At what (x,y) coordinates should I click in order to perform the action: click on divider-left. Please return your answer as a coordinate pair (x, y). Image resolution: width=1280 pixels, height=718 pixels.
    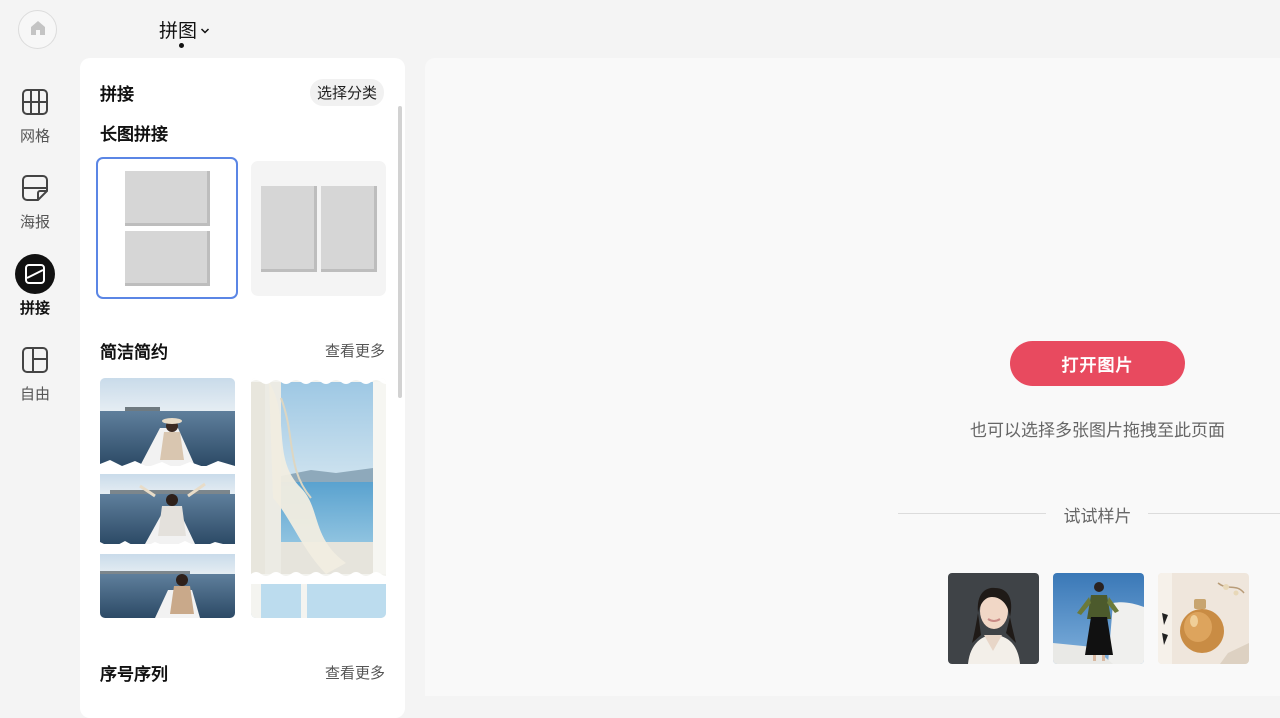
    Looking at the image, I should click on (972, 513).